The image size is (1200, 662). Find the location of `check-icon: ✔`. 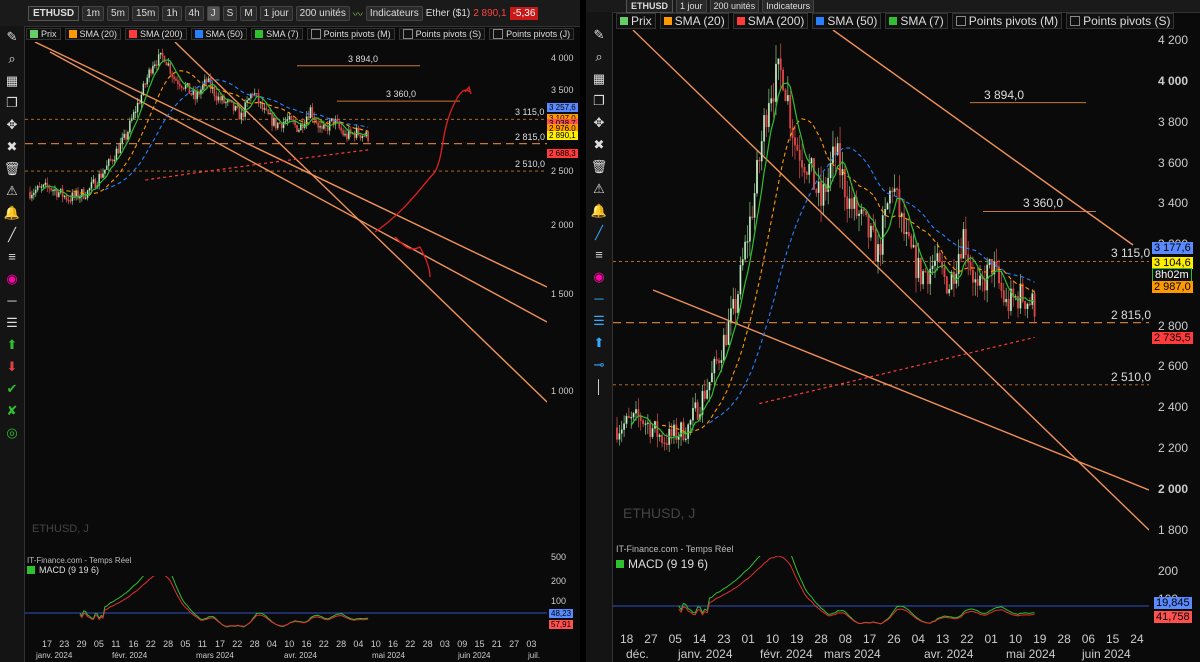

check-icon: ✔ is located at coordinates (12, 389).